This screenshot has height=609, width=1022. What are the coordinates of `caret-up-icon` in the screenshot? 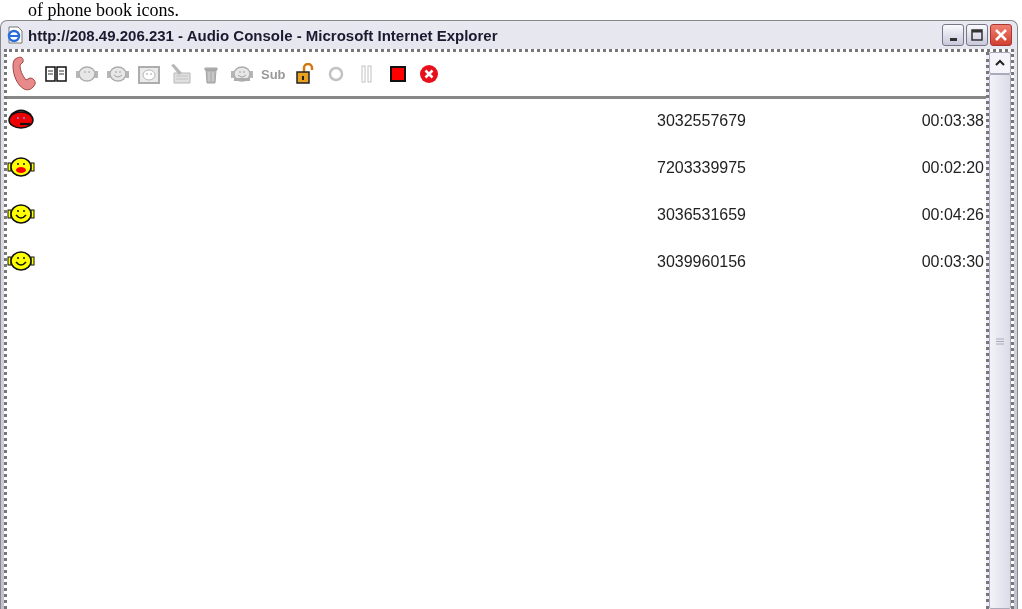 It's located at (1000, 63).